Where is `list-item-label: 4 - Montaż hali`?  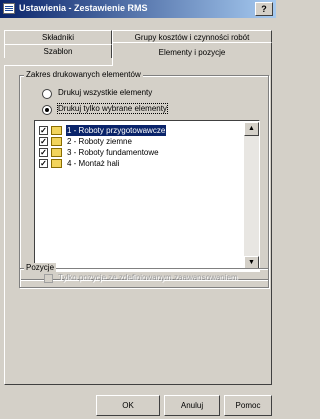
list-item-label: 4 - Montaż hali is located at coordinates (93, 163).